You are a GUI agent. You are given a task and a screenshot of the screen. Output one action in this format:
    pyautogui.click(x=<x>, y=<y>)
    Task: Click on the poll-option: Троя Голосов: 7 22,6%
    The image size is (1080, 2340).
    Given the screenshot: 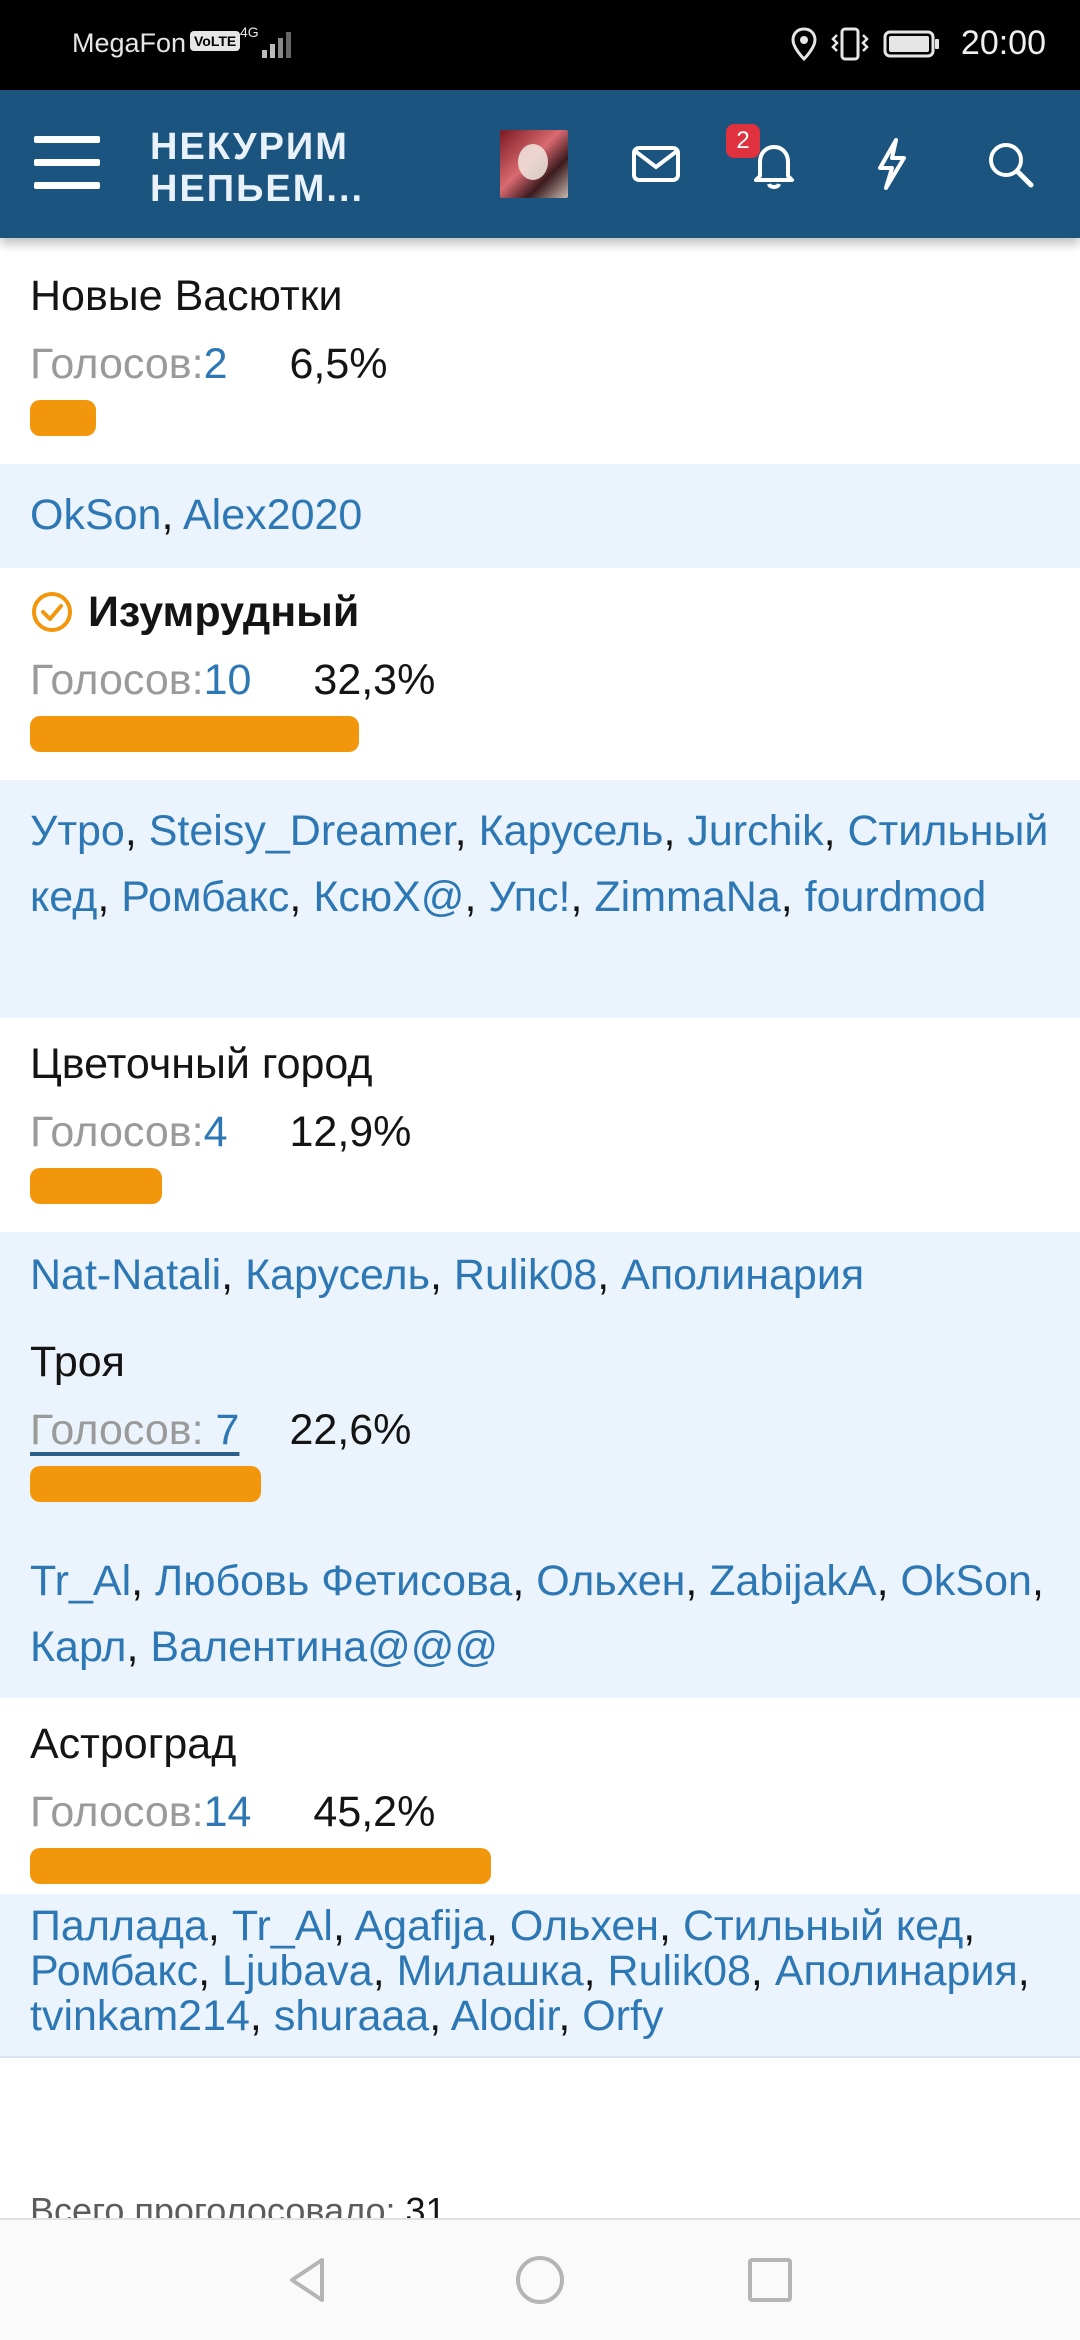 What is the action you would take?
    pyautogui.click(x=540, y=1442)
    